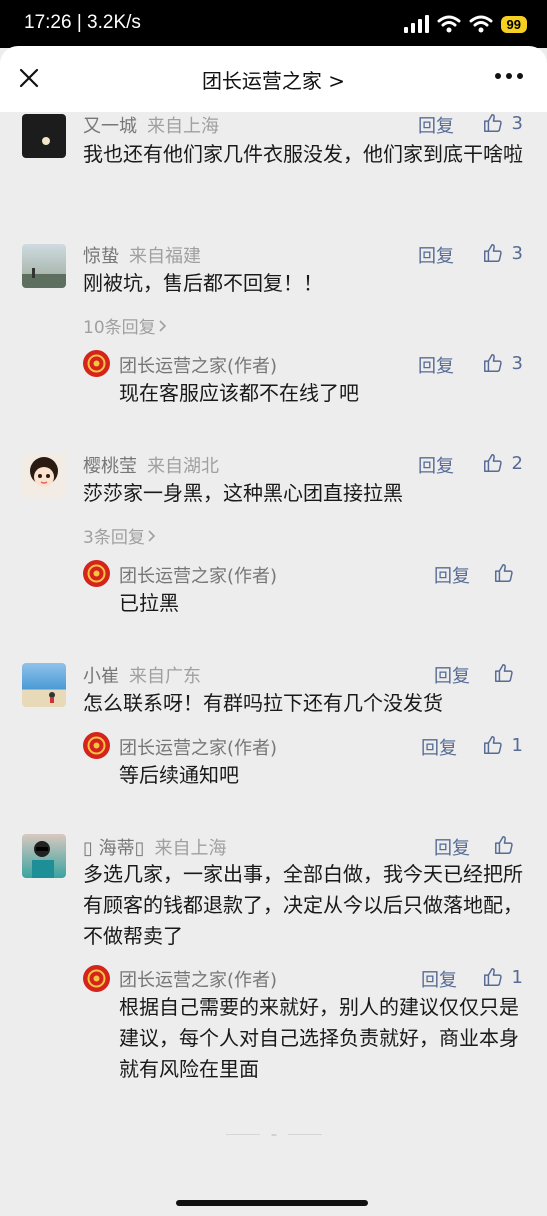 Image resolution: width=547 pixels, height=1216 pixels. I want to click on wifi-icon-secondary, so click(481, 24).